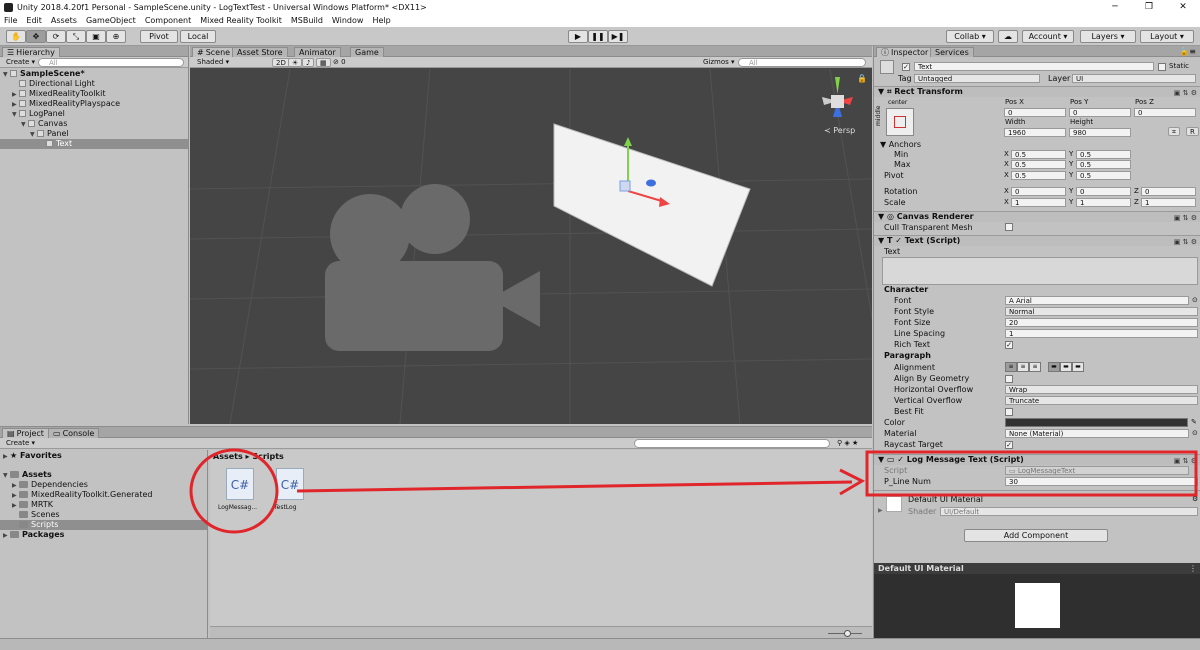 The image size is (1200, 650). What do you see at coordinates (578, 36) in the screenshot?
I see `play-button: ▶` at bounding box center [578, 36].